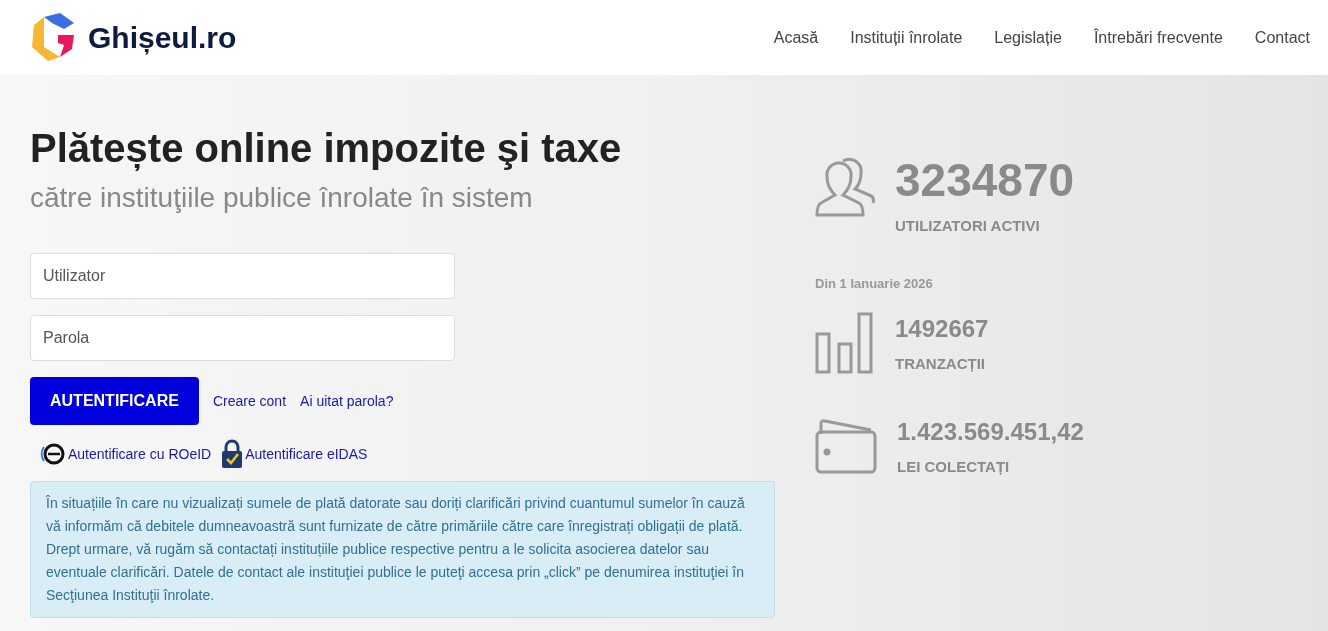 This screenshot has height=631, width=1328. I want to click on nav-link: Instituții înrolate, so click(906, 37).